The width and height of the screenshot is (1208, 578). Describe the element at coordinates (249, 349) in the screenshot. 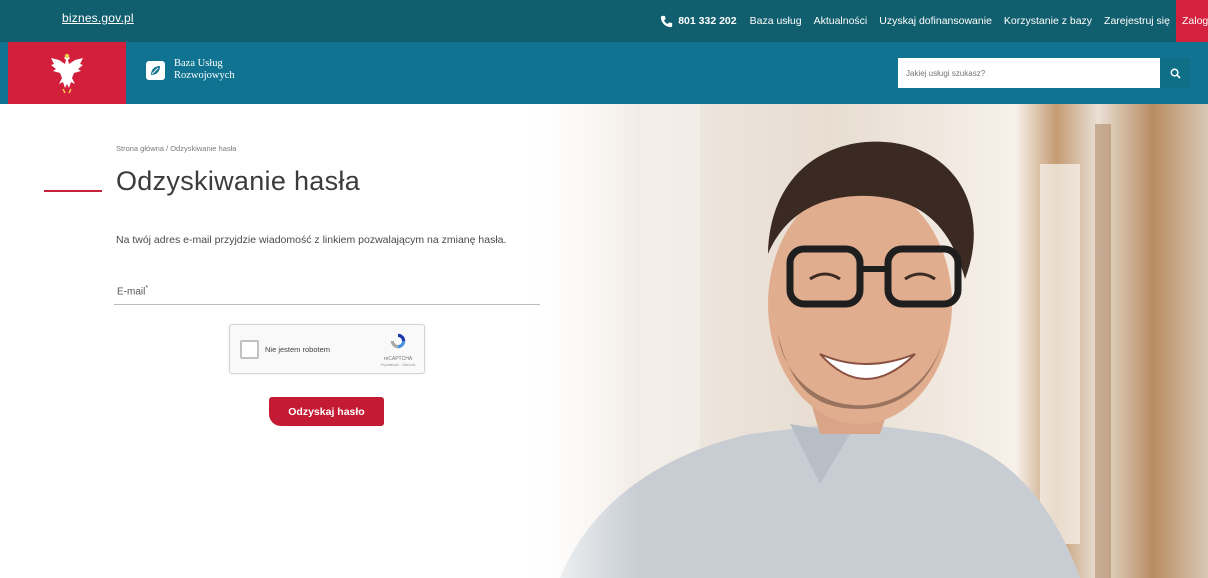

I see `recaptcha-checkbox` at that location.